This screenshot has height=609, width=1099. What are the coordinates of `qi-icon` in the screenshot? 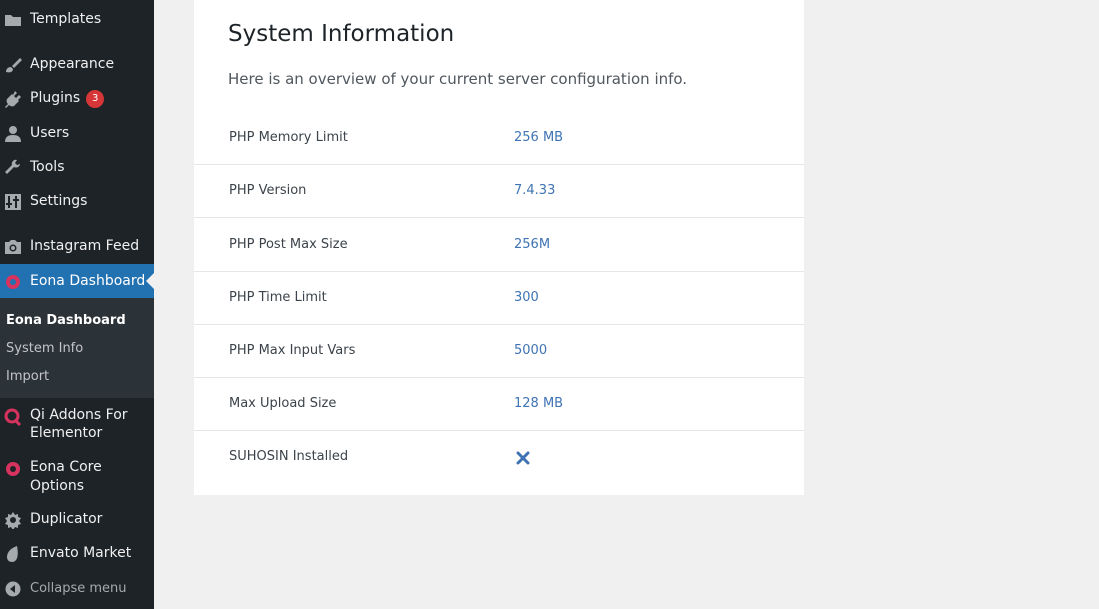 It's located at (13, 417).